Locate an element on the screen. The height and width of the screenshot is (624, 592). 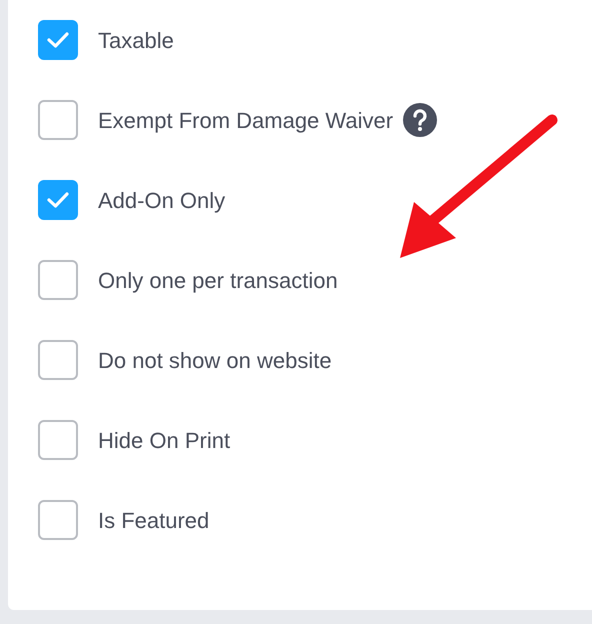
option-label: Add-On Only is located at coordinates (162, 200).